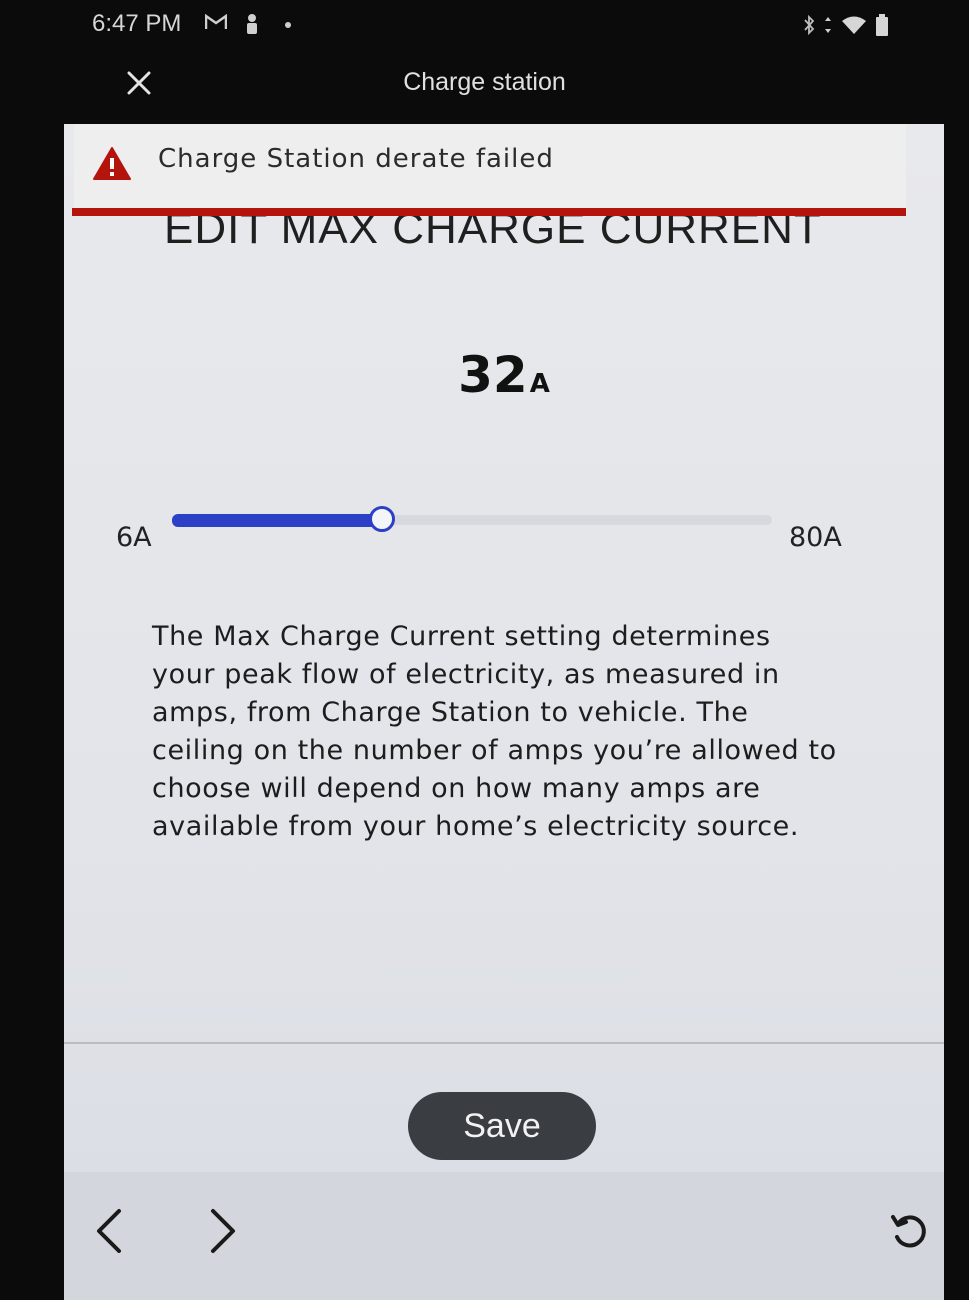 The width and height of the screenshot is (969, 1300). I want to click on back-button, so click(109, 1231).